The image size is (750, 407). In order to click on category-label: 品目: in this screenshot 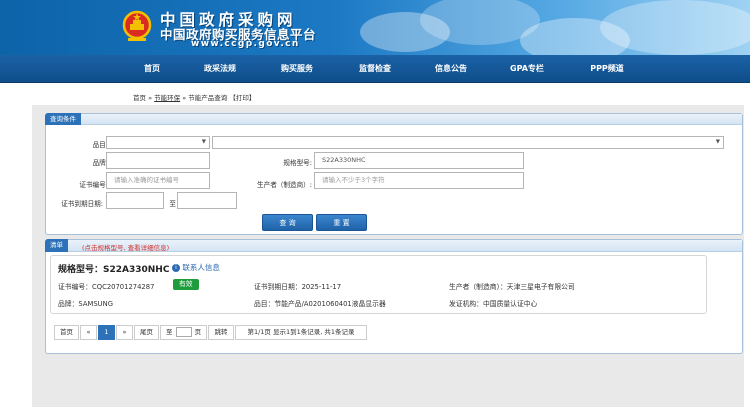, I will do `click(100, 145)`.